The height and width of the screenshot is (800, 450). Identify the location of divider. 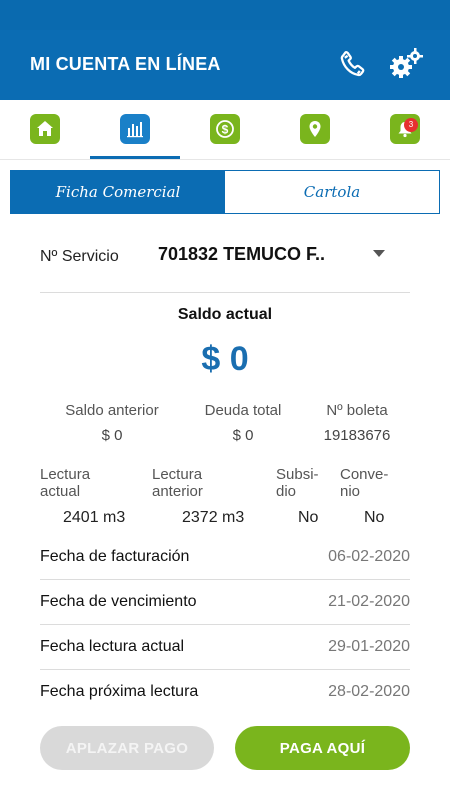
(225, 292).